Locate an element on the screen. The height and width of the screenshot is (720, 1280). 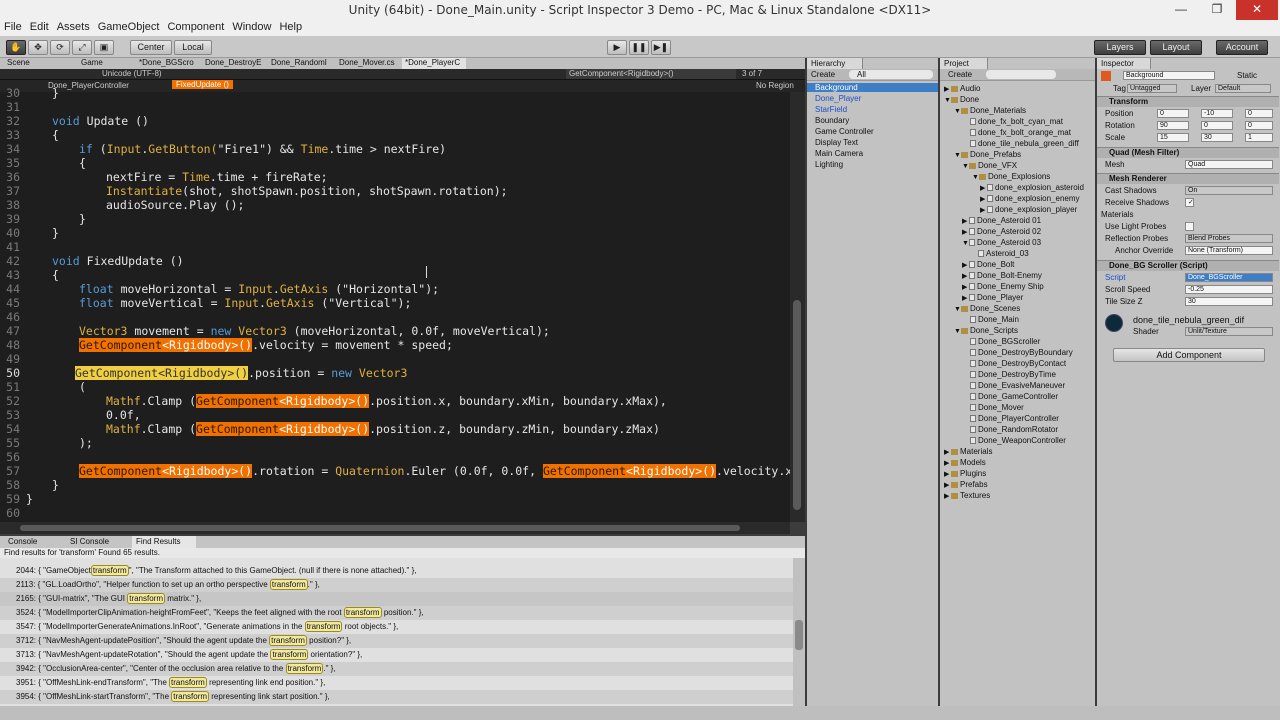
tab-scene: Scene is located at coordinates (39, 63).